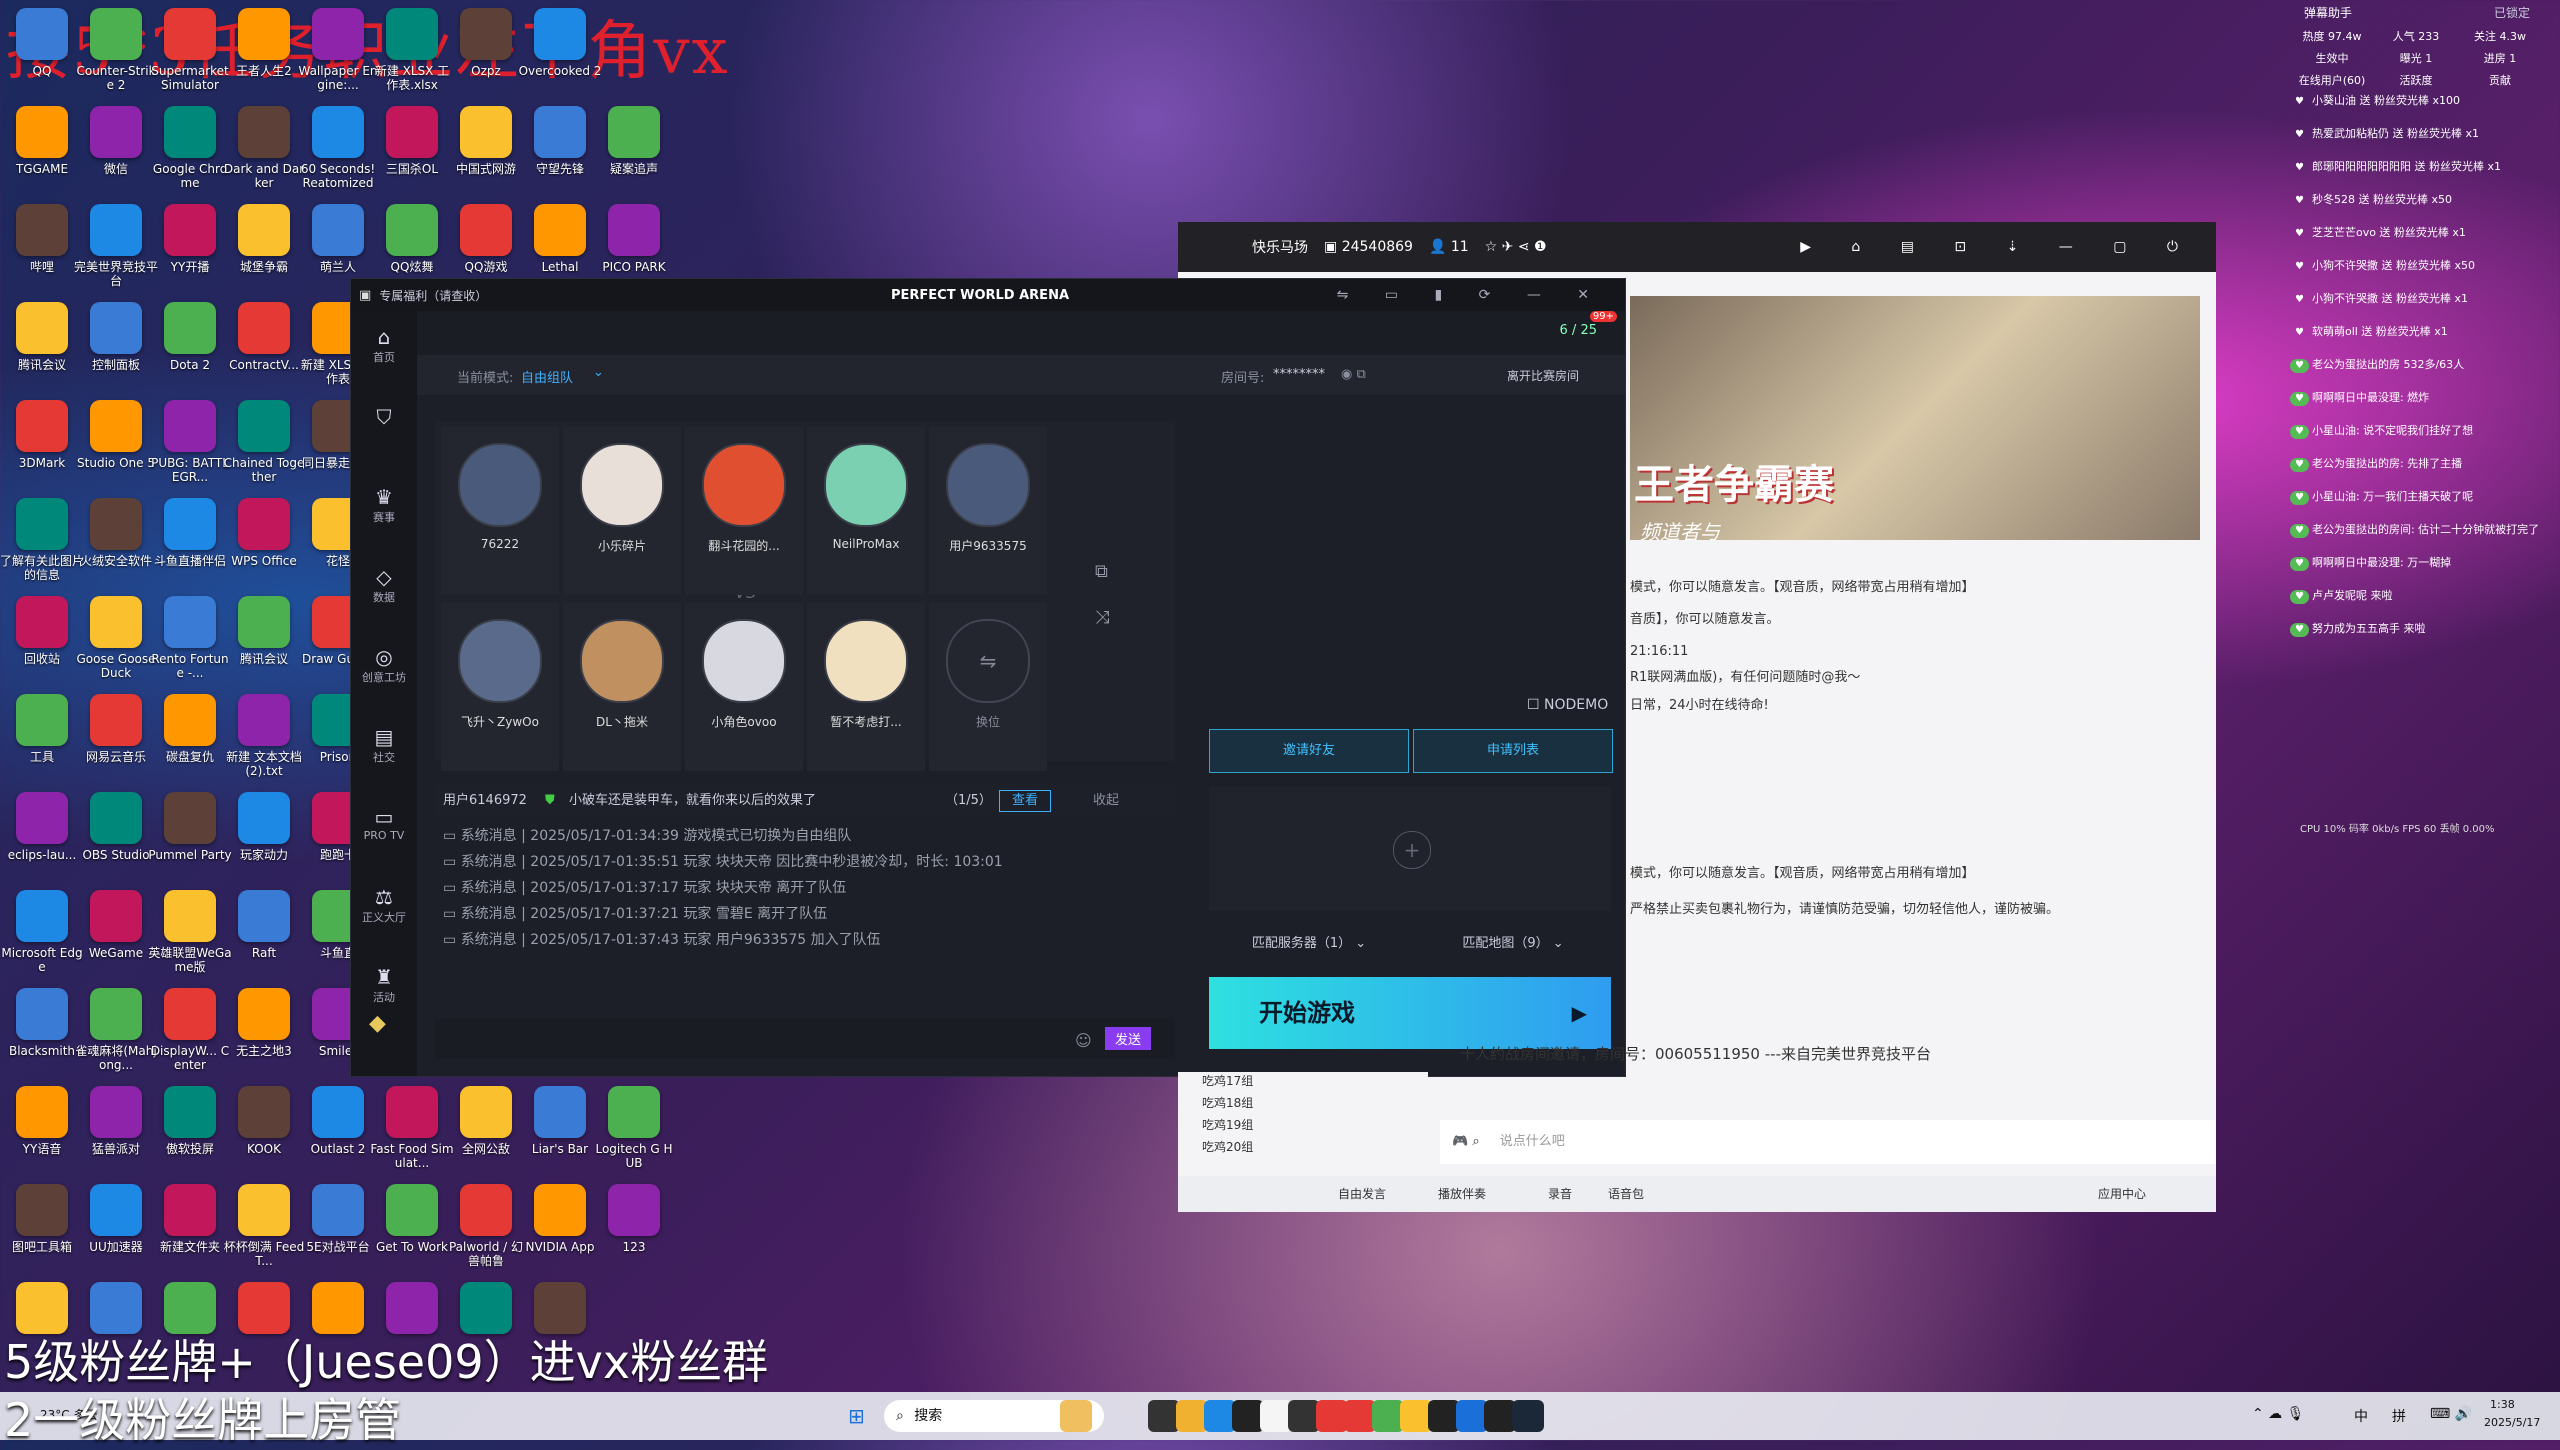 The image size is (2560, 1450). Describe the element at coordinates (116, 1130) in the screenshot. I see `desktop-icon: 猛兽派对` at that location.